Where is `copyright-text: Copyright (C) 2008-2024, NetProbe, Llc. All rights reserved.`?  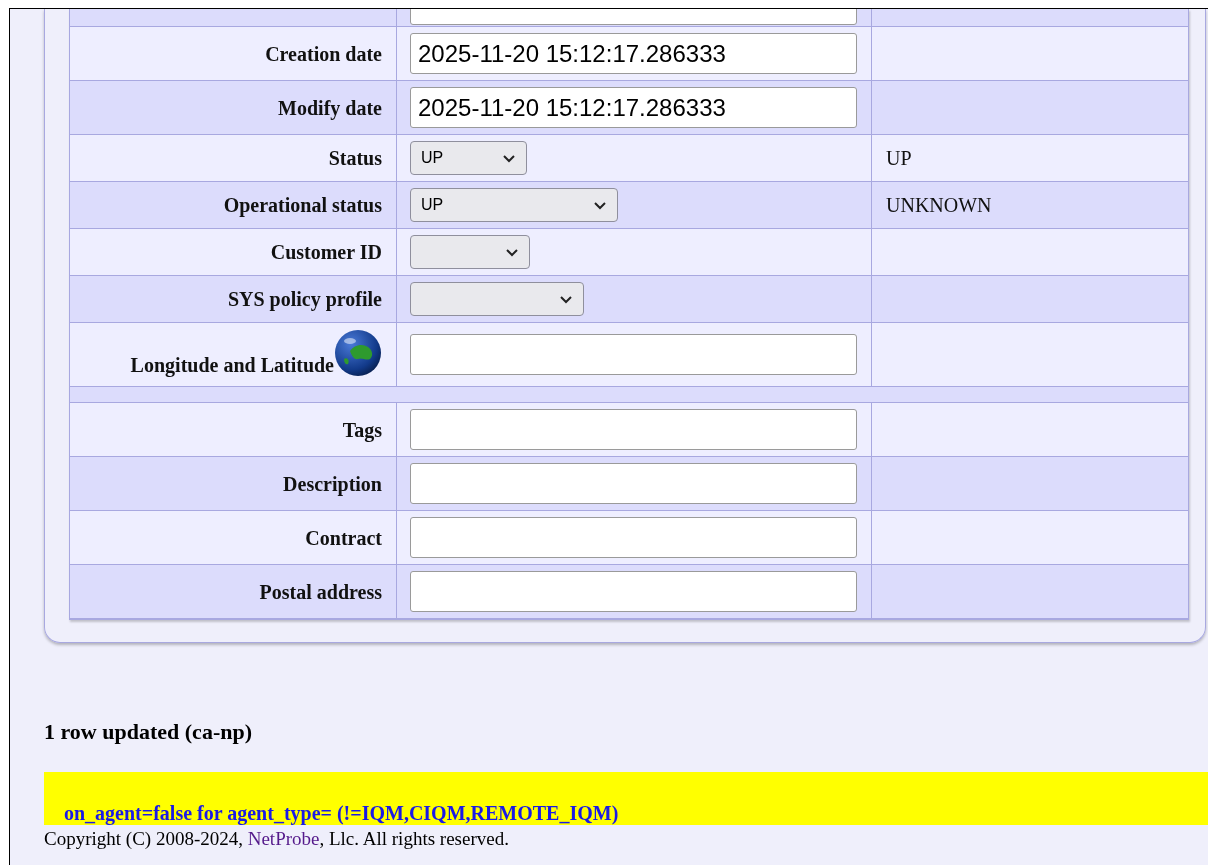 copyright-text: Copyright (C) 2008-2024, NetProbe, Llc. All rights reserved. is located at coordinates (277, 839).